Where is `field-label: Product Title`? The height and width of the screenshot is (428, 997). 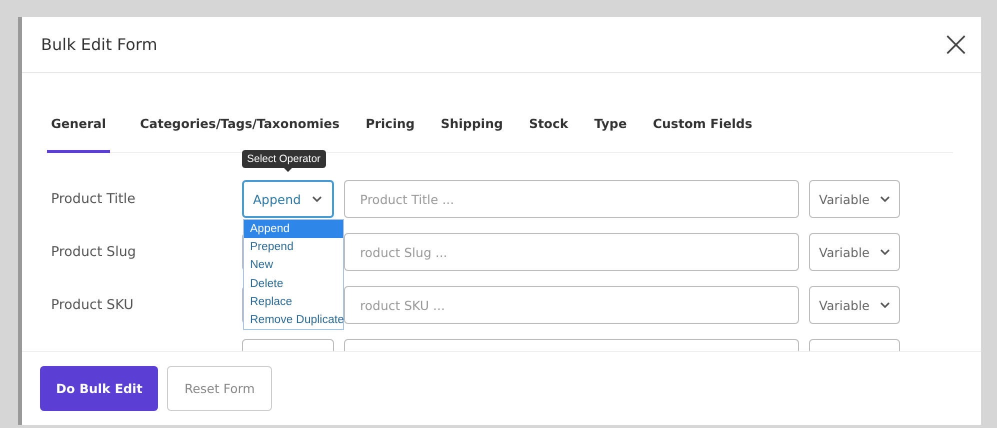 field-label: Product Title is located at coordinates (93, 199).